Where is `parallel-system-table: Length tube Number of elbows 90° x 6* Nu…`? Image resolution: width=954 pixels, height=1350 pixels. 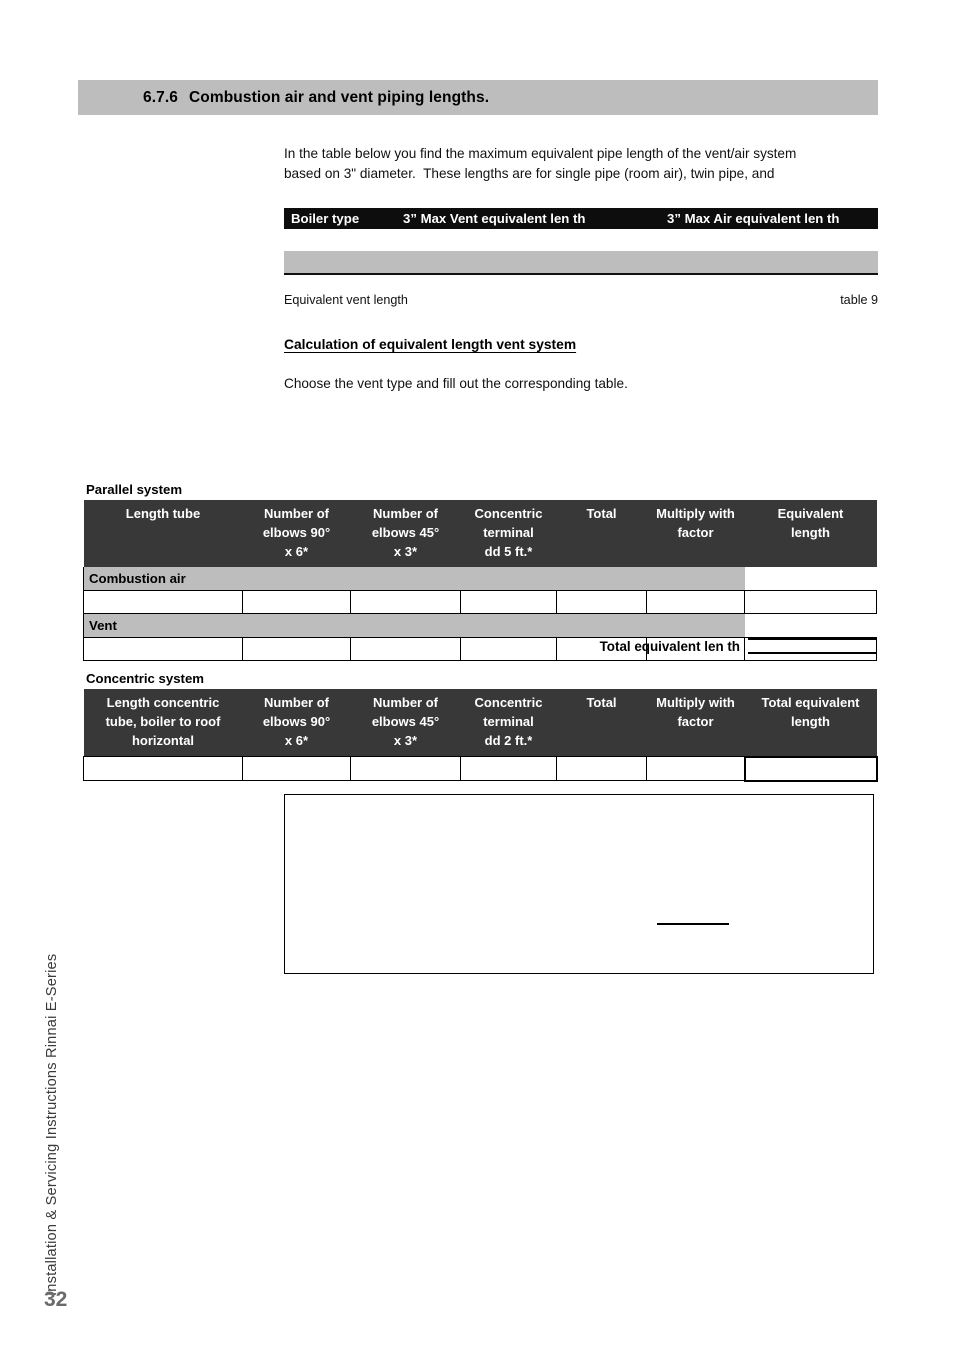 parallel-system-table: Length tube Number of elbows 90° x 6* Nu… is located at coordinates (480, 580).